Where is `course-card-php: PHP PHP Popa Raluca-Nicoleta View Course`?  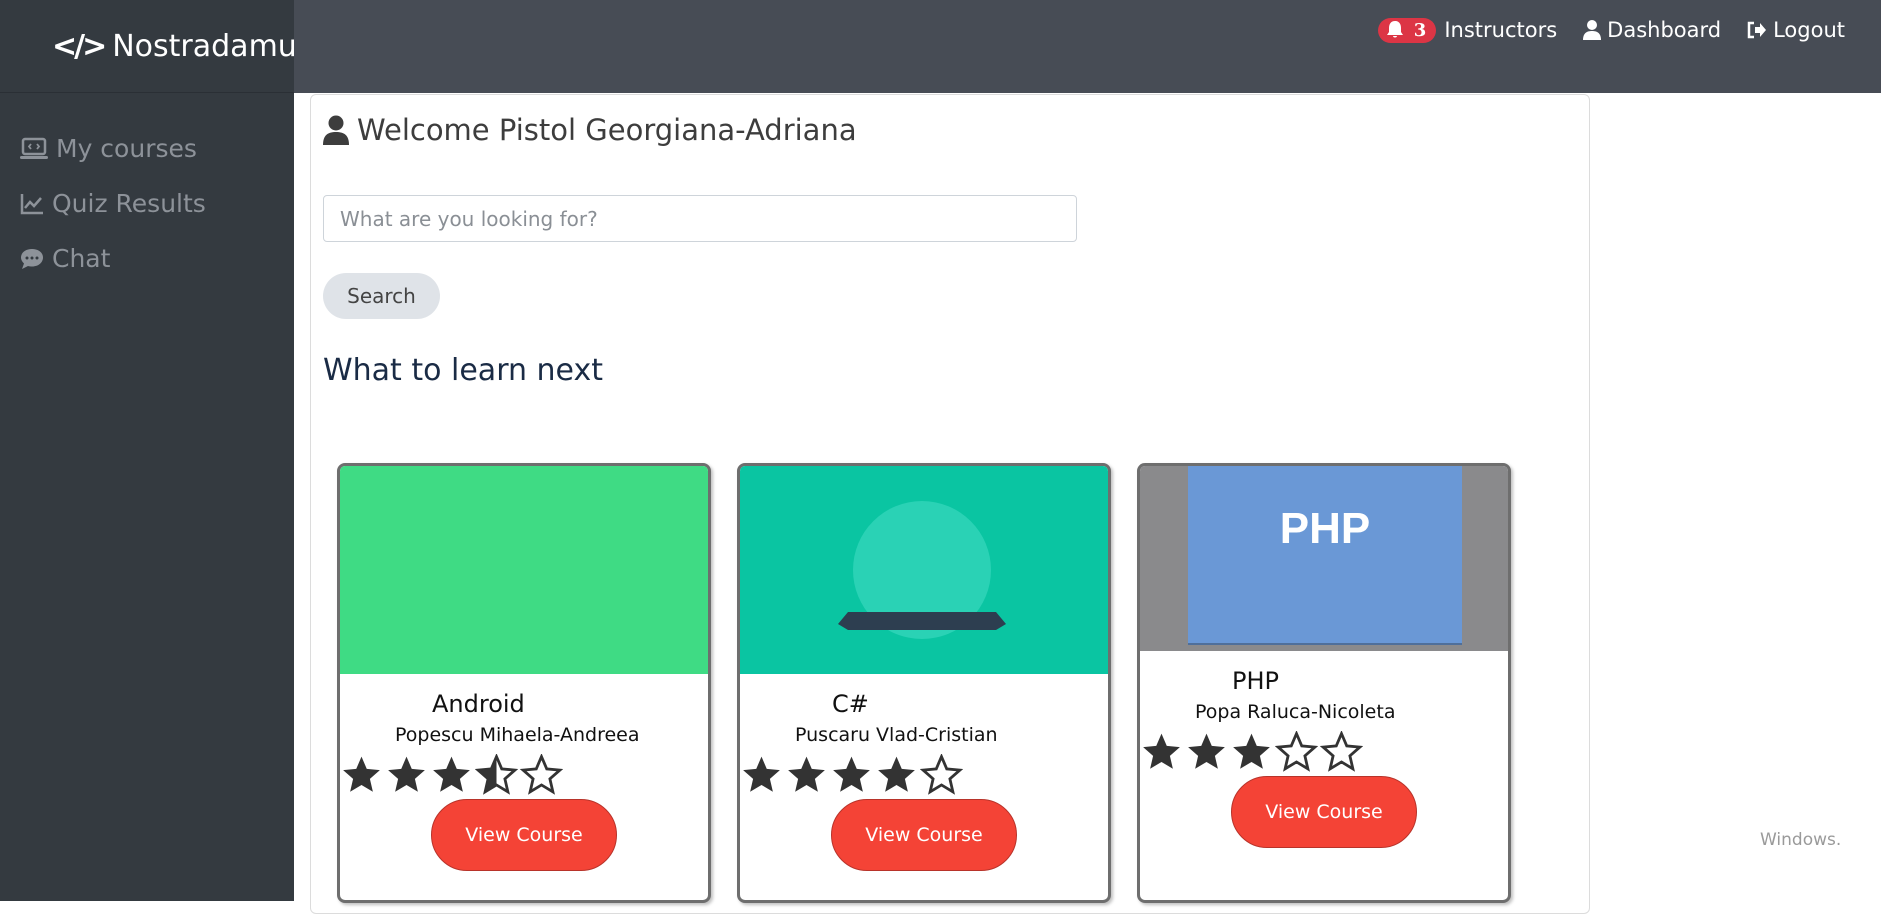
course-card-php: PHP PHP Popa Raluca-Nicoleta View Course is located at coordinates (1324, 683).